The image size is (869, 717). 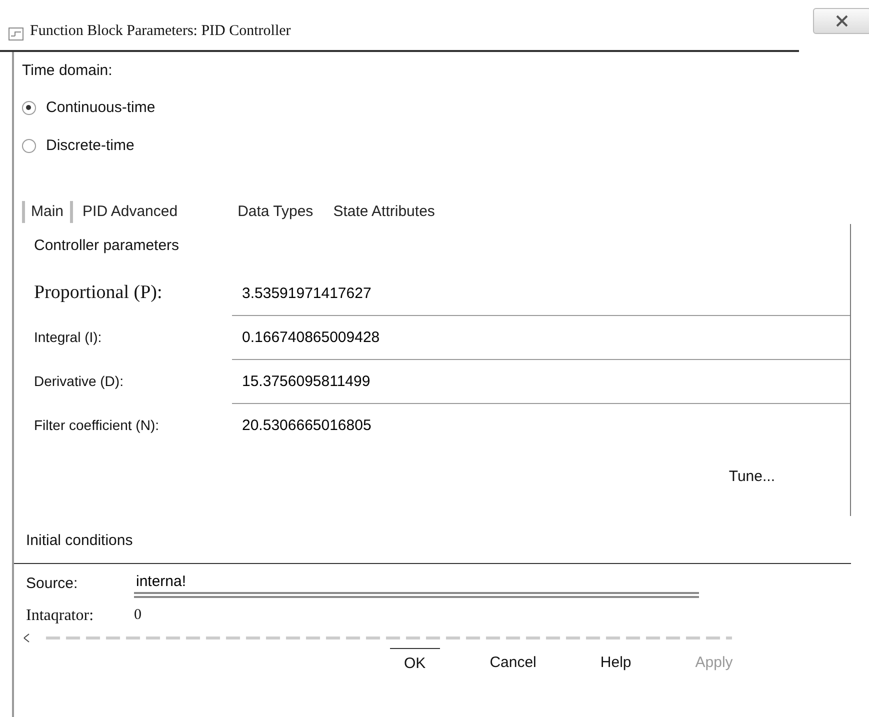 I want to click on close-icon, so click(x=842, y=21).